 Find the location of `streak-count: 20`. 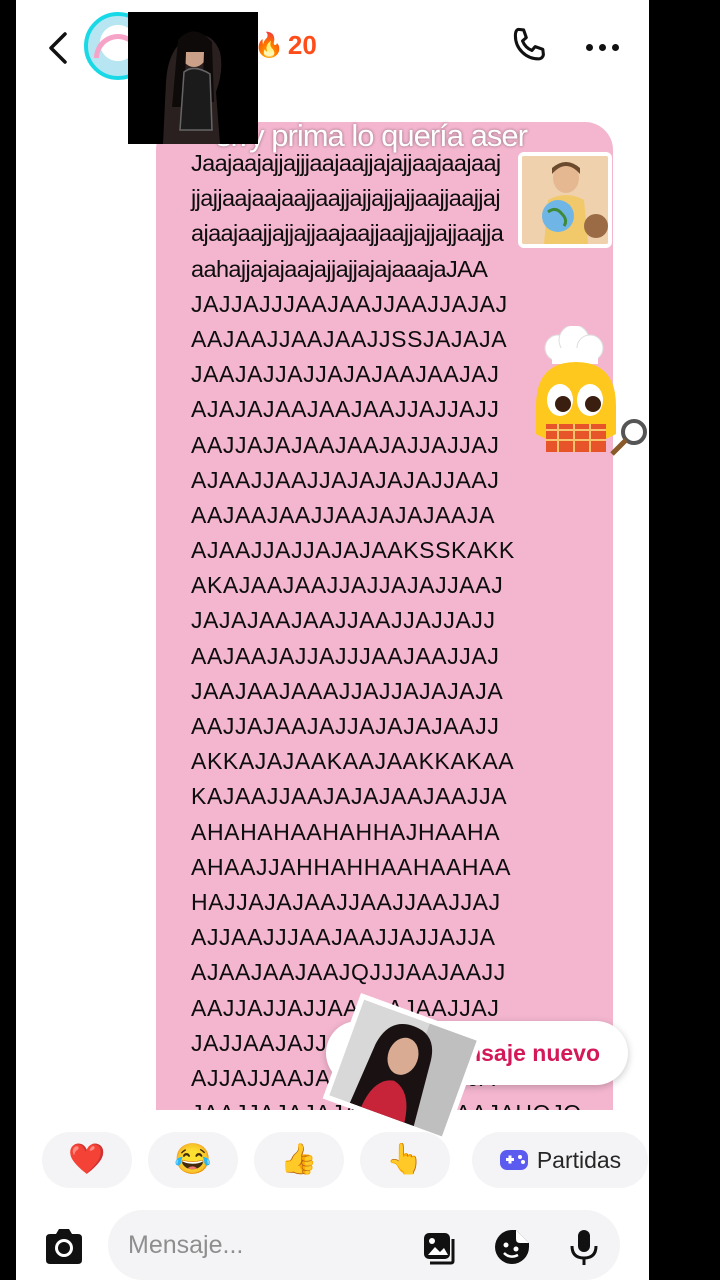

streak-count: 20 is located at coordinates (302, 45).